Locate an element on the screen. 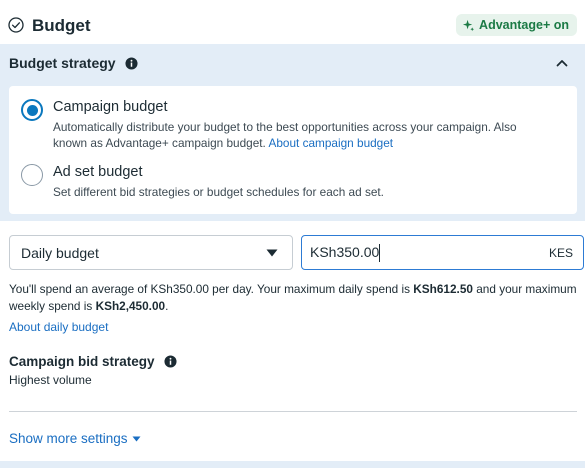  budget-amount-field: KES is located at coordinates (442, 252).